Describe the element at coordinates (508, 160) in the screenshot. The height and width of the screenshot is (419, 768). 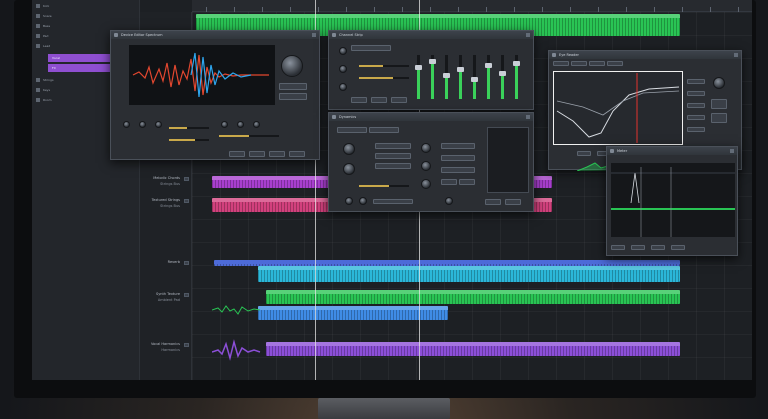
I see `routing-list` at that location.